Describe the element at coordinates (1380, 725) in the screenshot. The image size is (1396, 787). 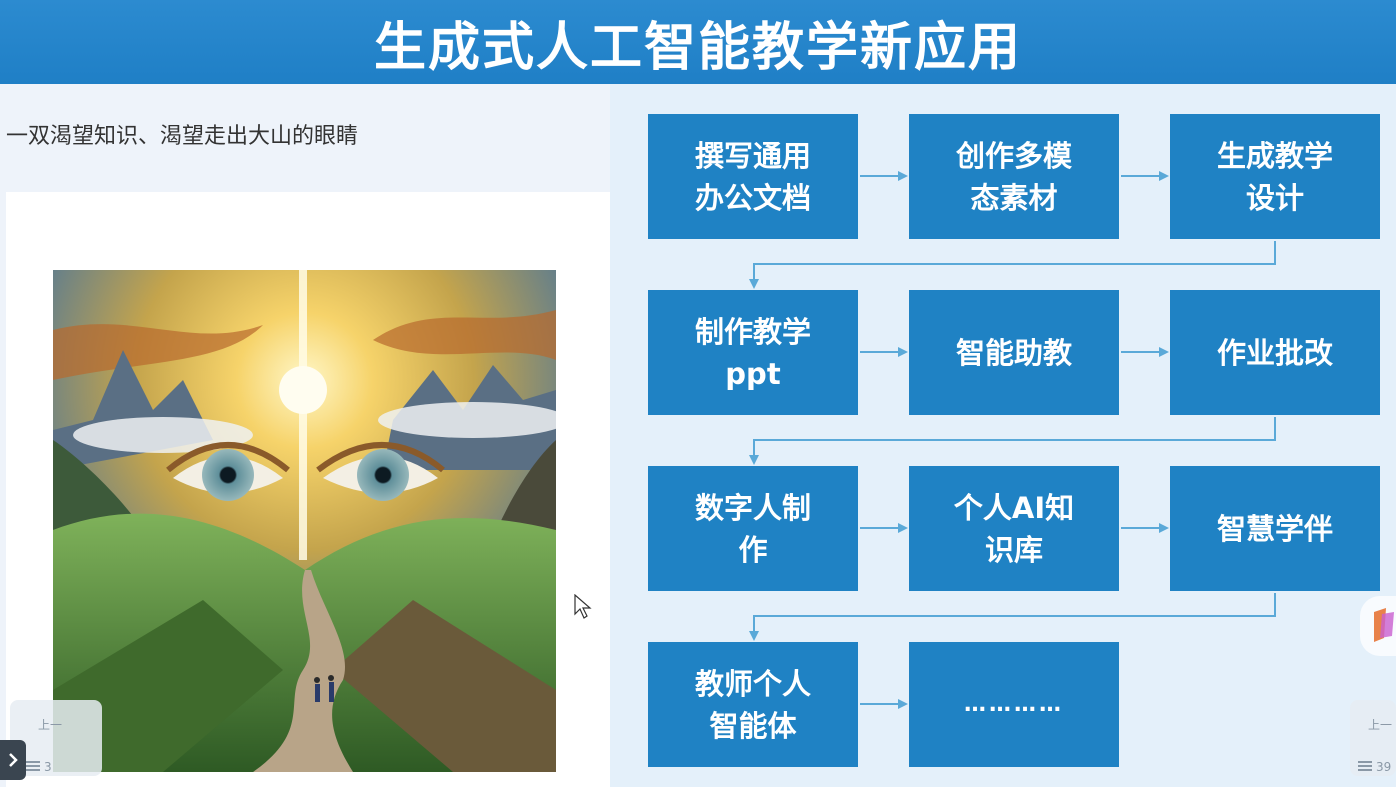
I see `previous-label-right: 上一` at that location.